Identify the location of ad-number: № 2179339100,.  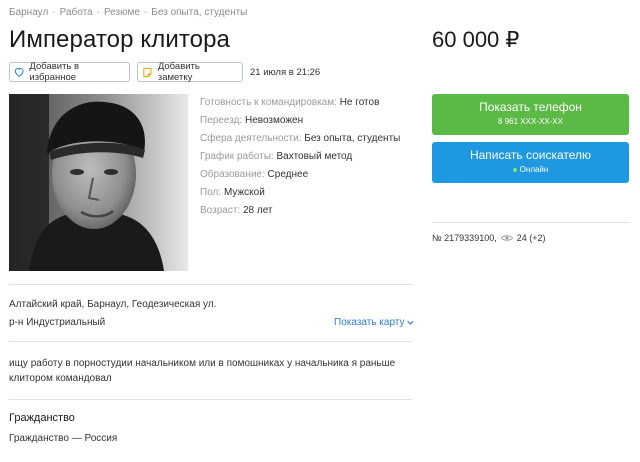
(464, 238).